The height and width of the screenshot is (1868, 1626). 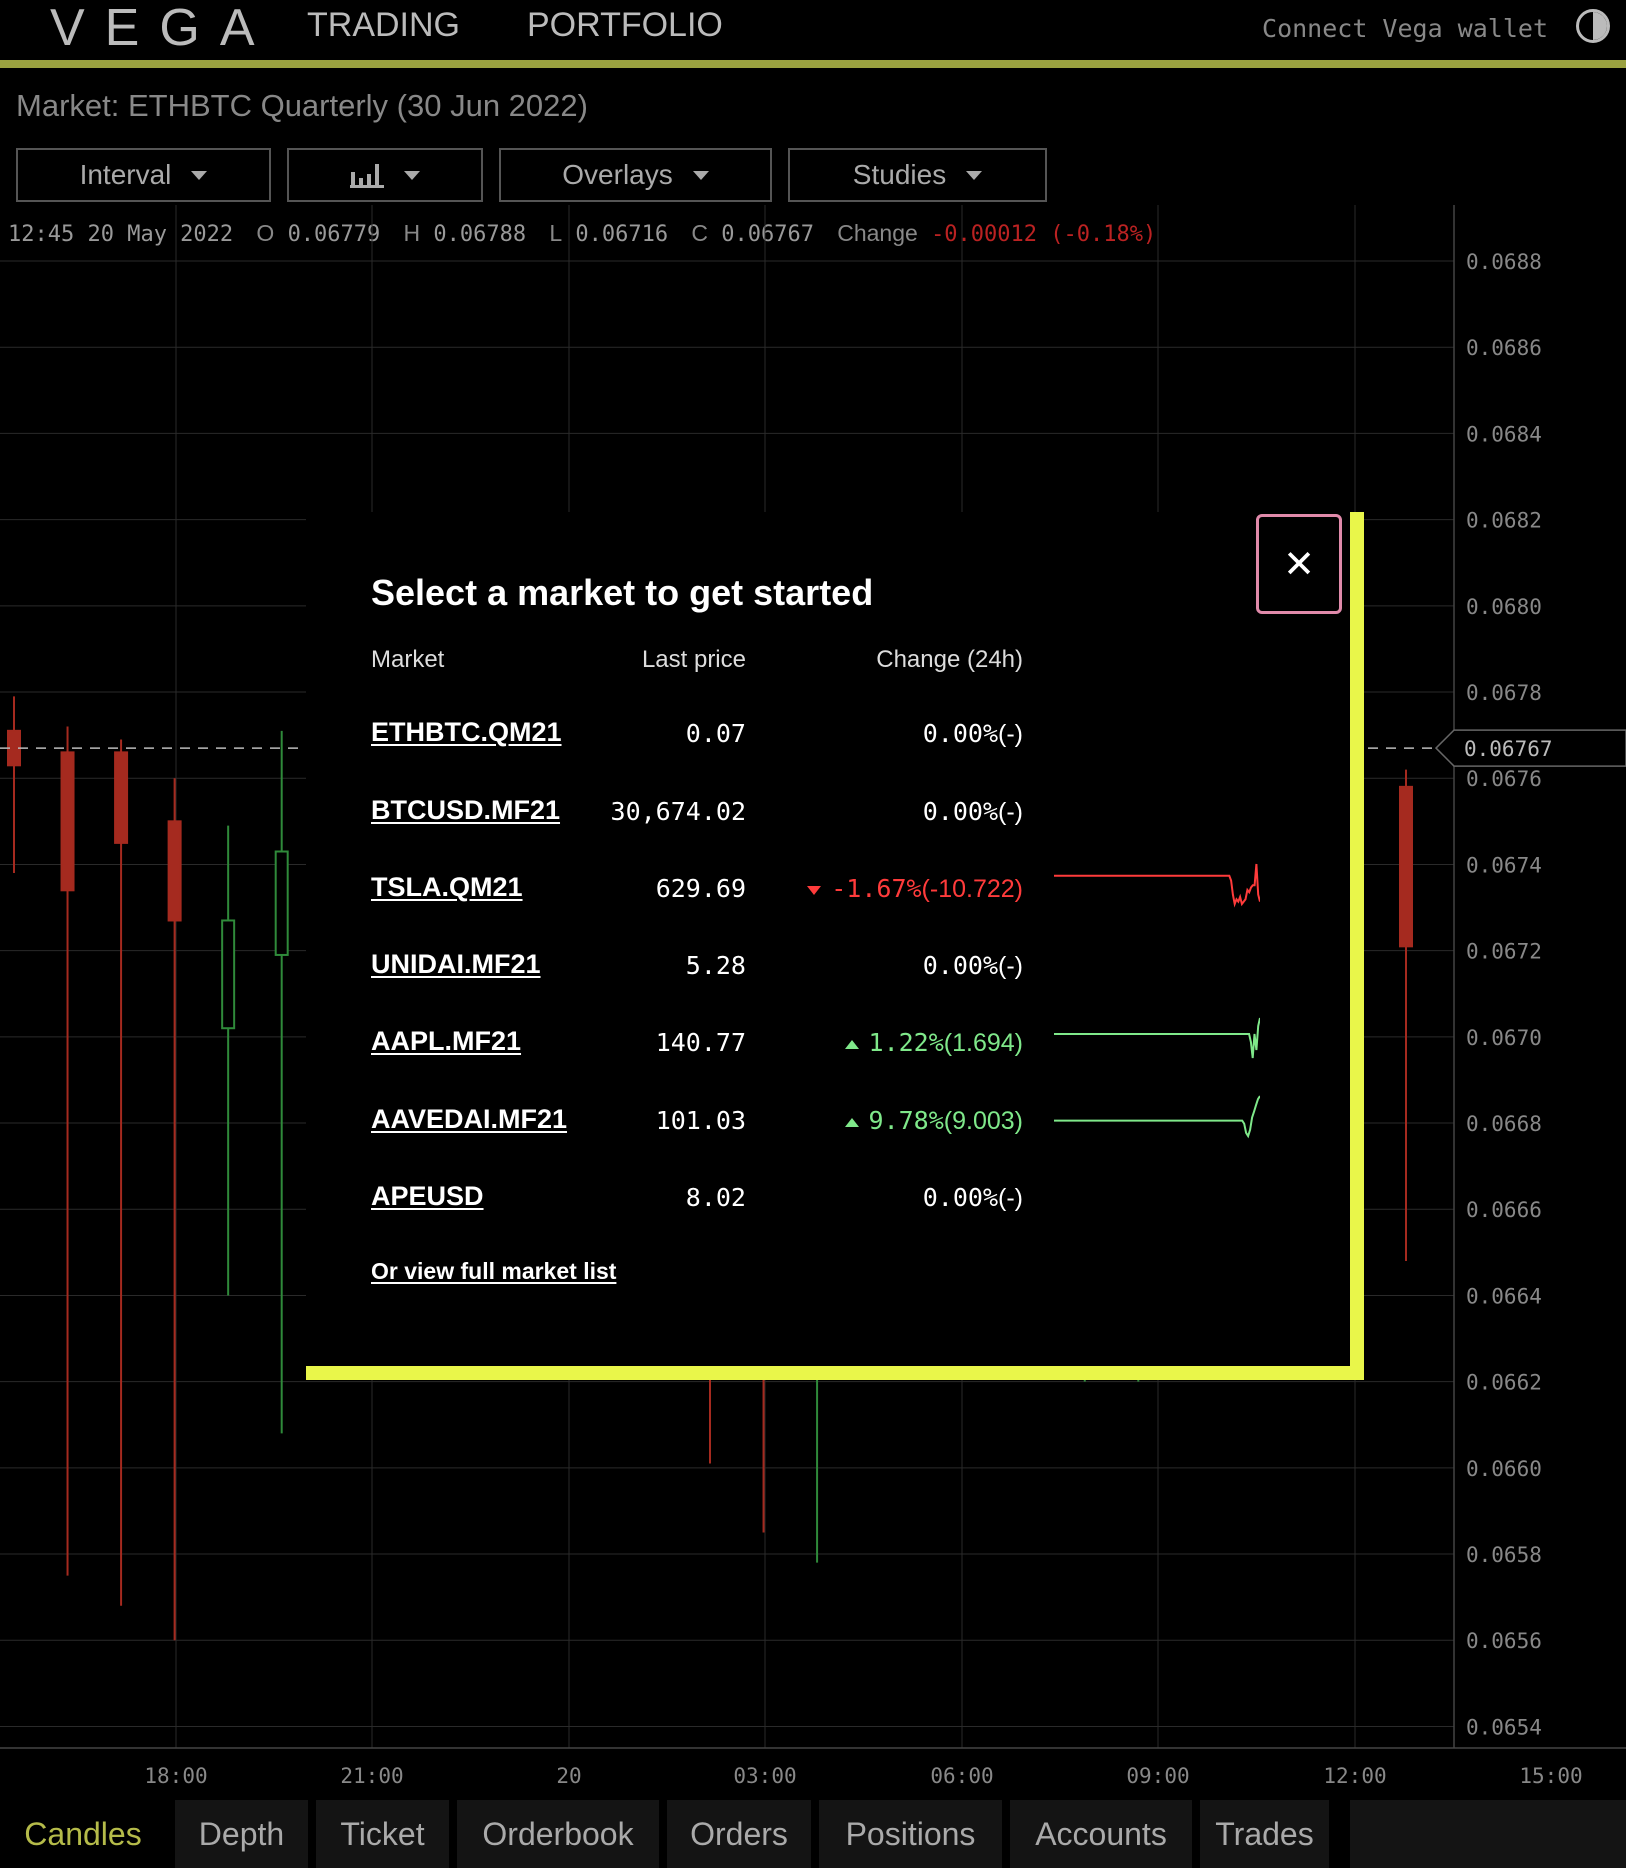 I want to click on change-absolute: (9.003), so click(x=983, y=1121).